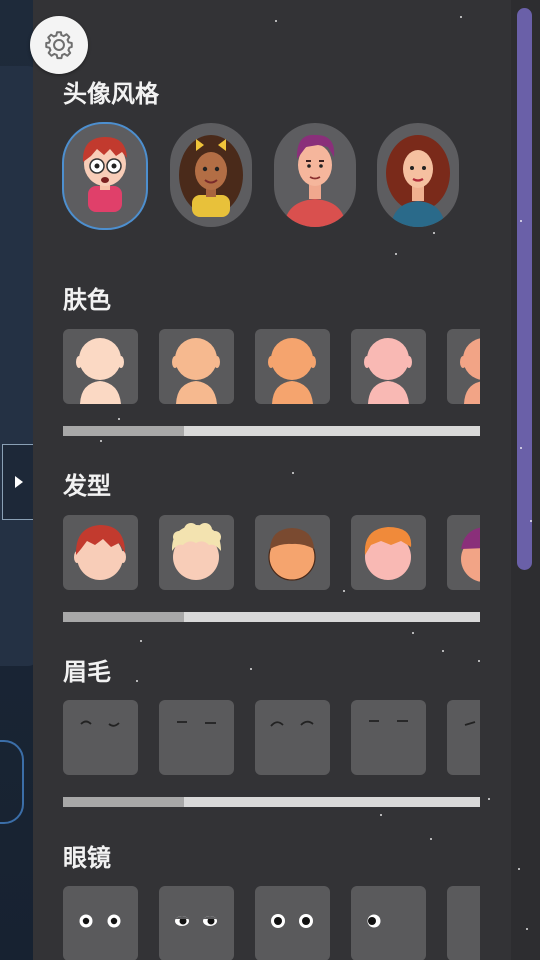  I want to click on eyebrows-options, so click(271, 738).